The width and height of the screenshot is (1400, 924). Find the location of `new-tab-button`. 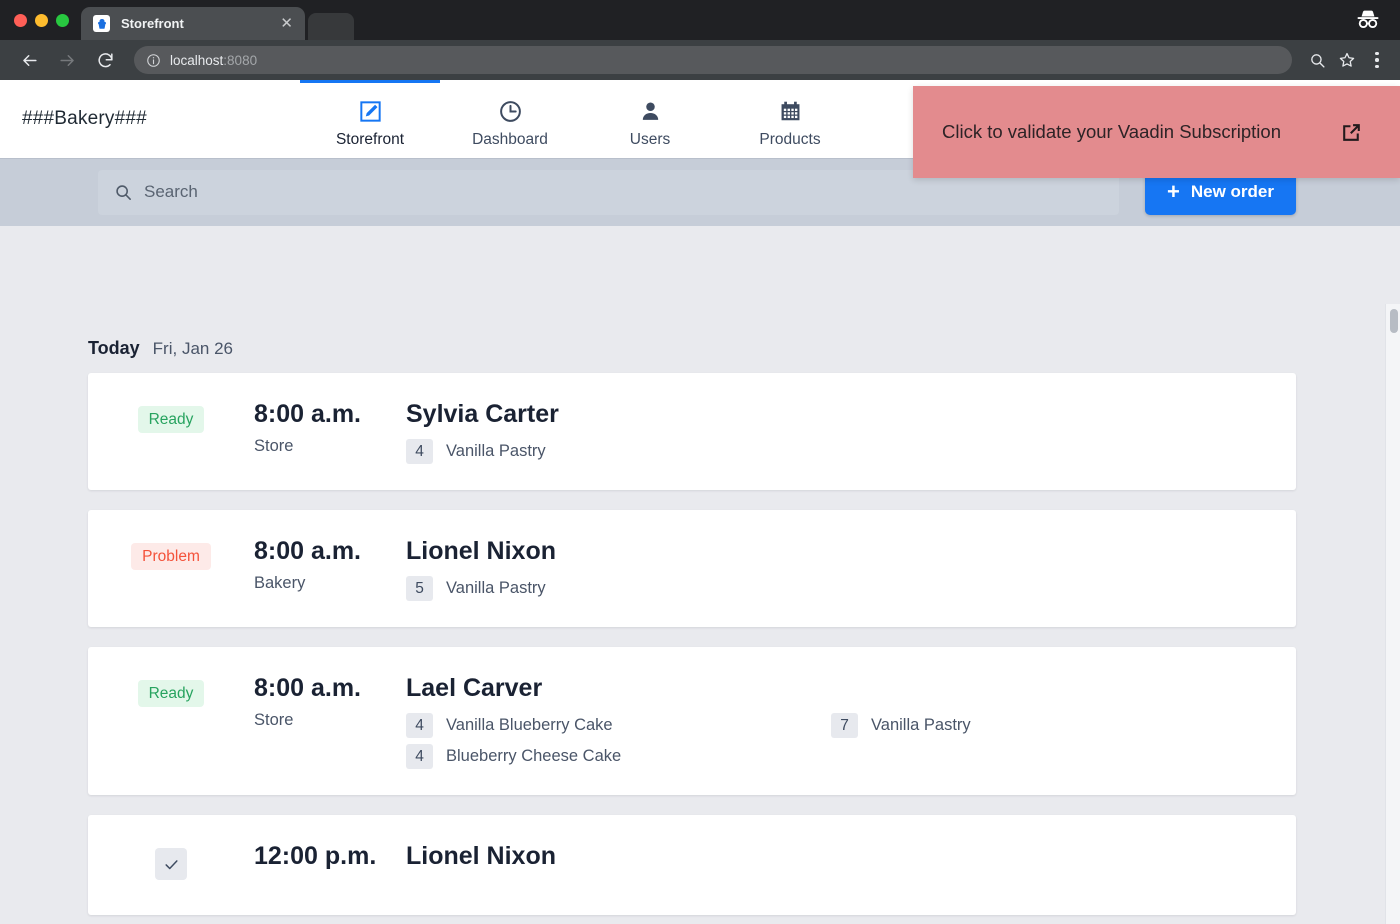

new-tab-button is located at coordinates (331, 26).